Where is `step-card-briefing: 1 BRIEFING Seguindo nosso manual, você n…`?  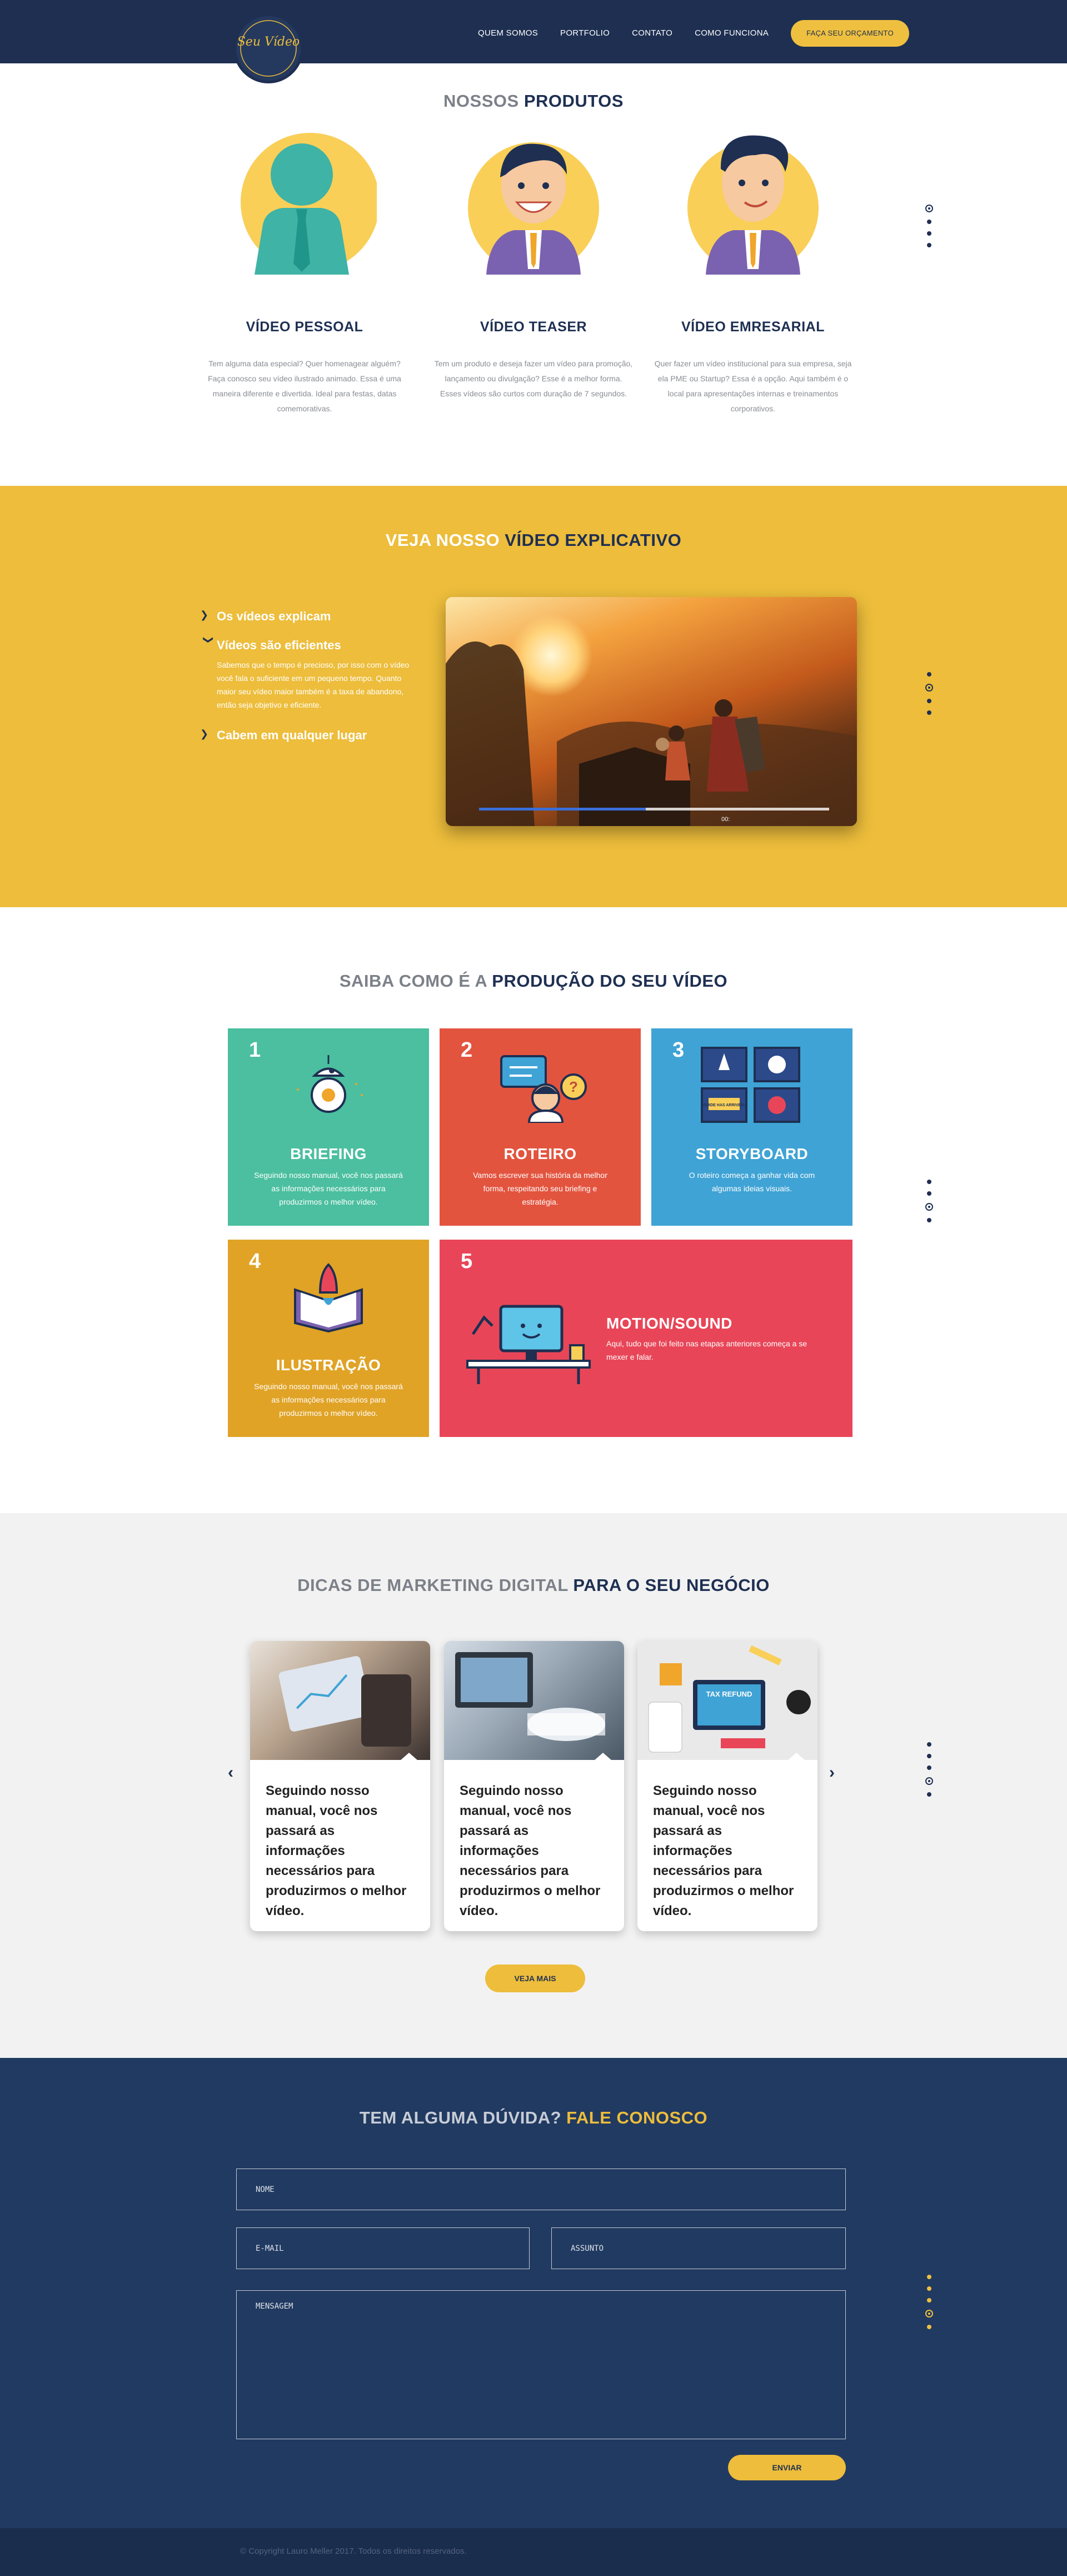
step-card-briefing: 1 BRIEFING Seguindo nosso manual, você n… is located at coordinates (329, 1127).